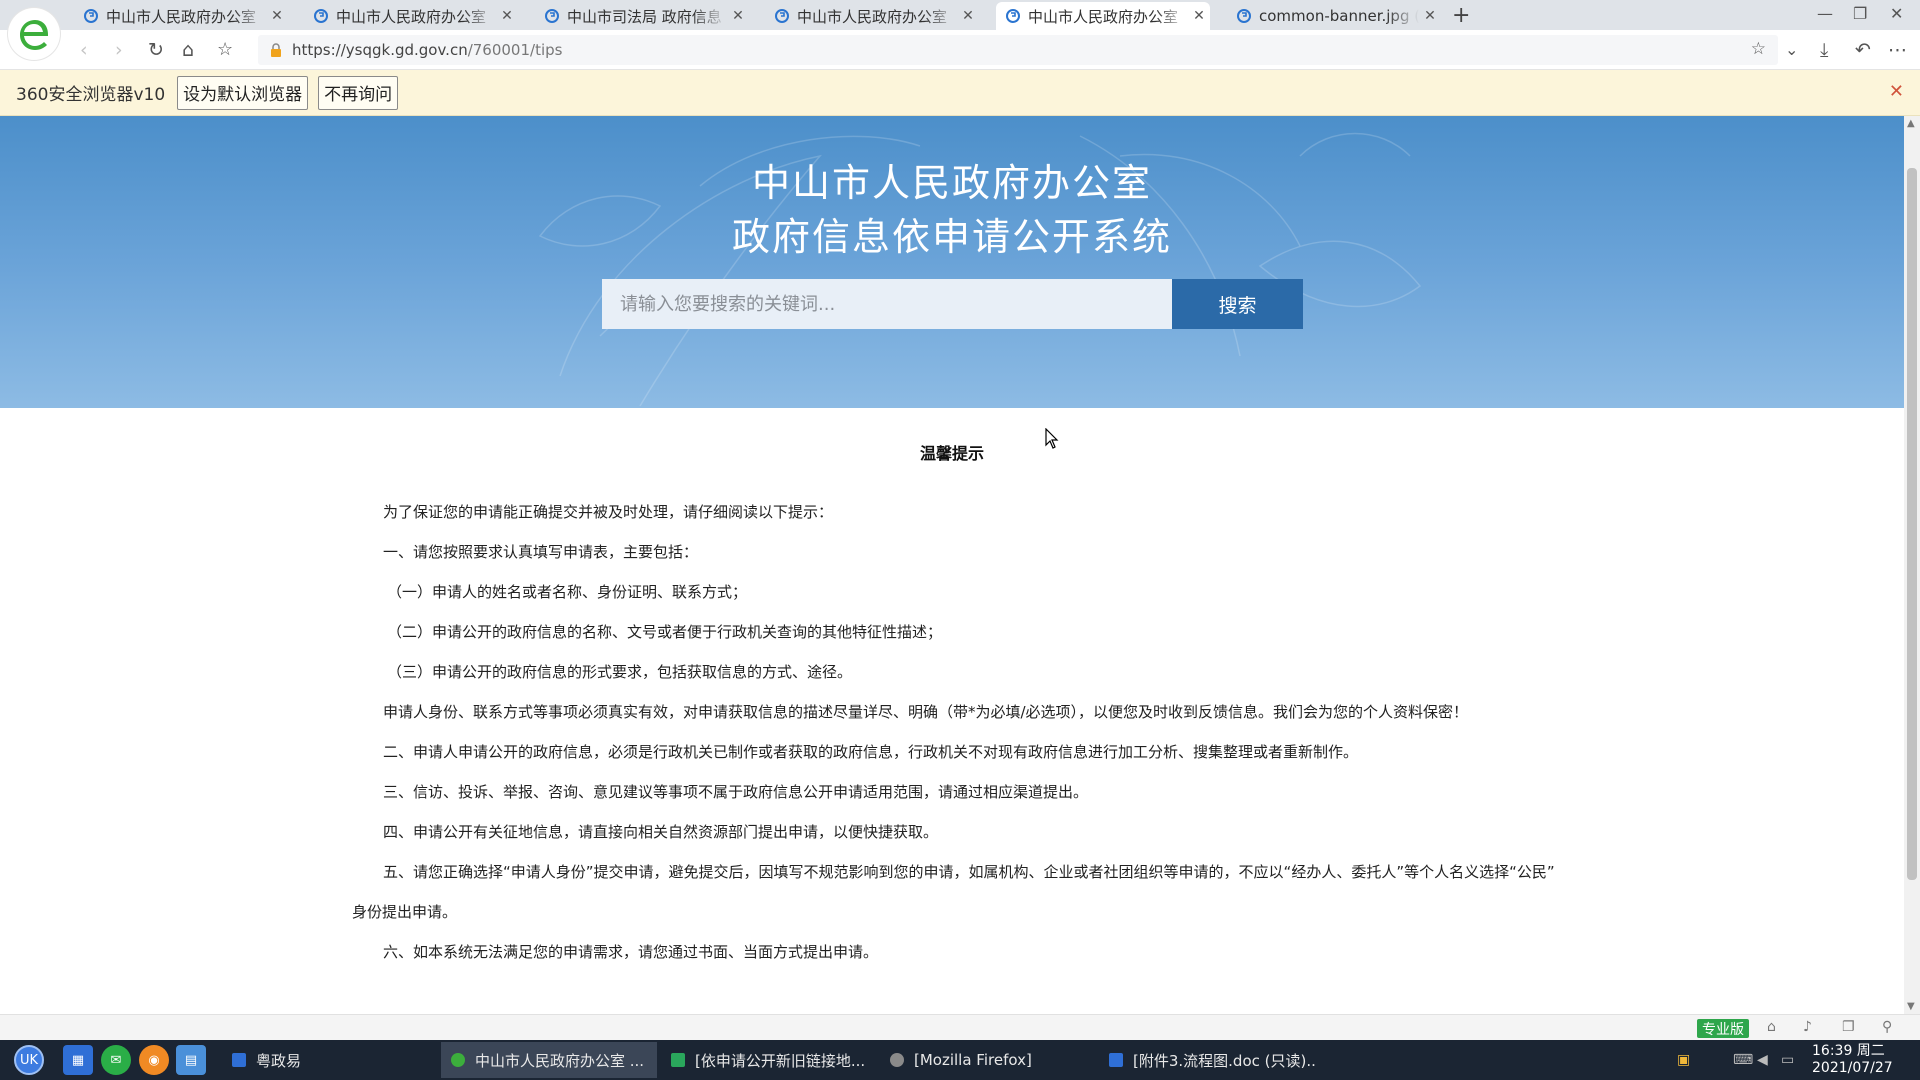 This screenshot has width=1920, height=1080. Describe the element at coordinates (1762, 1060) in the screenshot. I see `volume-icon: ◀` at that location.